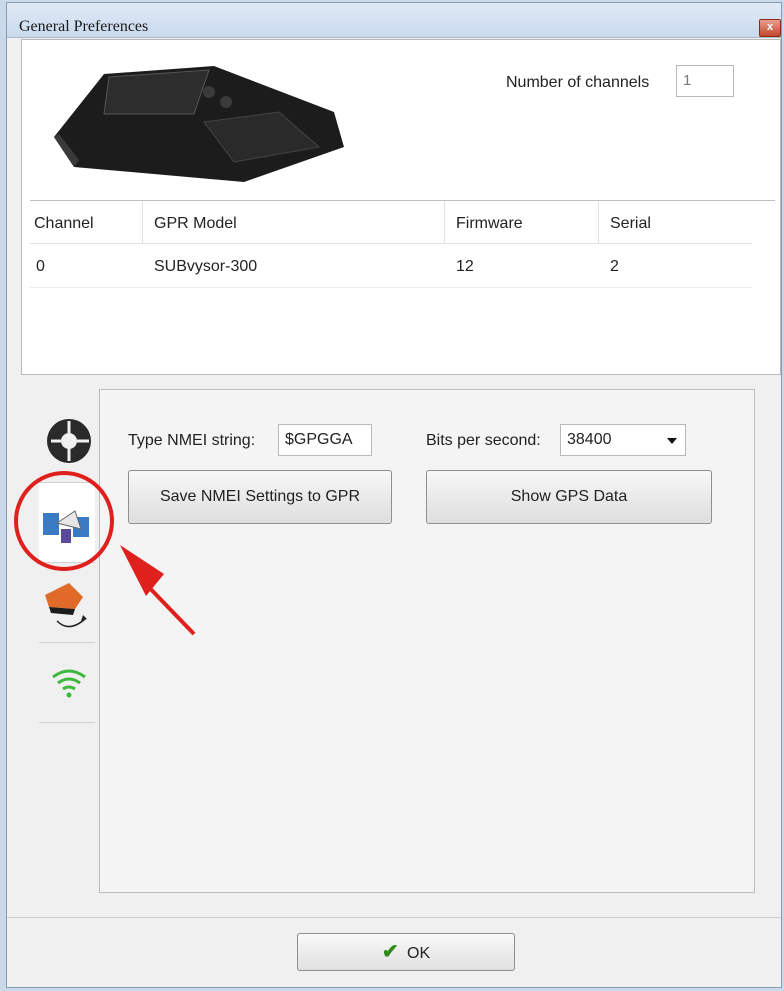 This screenshot has width=784, height=991. What do you see at coordinates (66, 526) in the screenshot?
I see `gps-satellite-icon` at bounding box center [66, 526].